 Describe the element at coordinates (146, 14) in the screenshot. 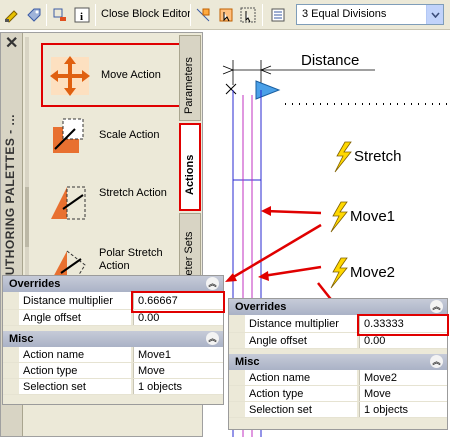

I see `close-block-editor-button: Close Block Editor` at that location.